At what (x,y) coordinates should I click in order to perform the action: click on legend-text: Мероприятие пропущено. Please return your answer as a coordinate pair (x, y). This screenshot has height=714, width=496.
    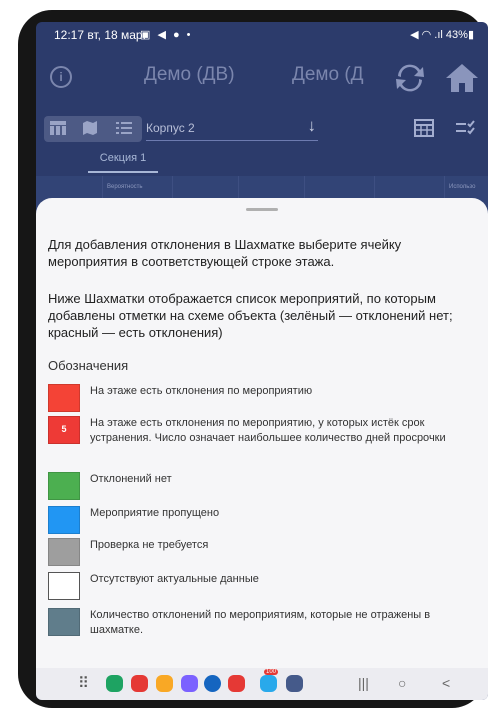
    Looking at the image, I should click on (155, 513).